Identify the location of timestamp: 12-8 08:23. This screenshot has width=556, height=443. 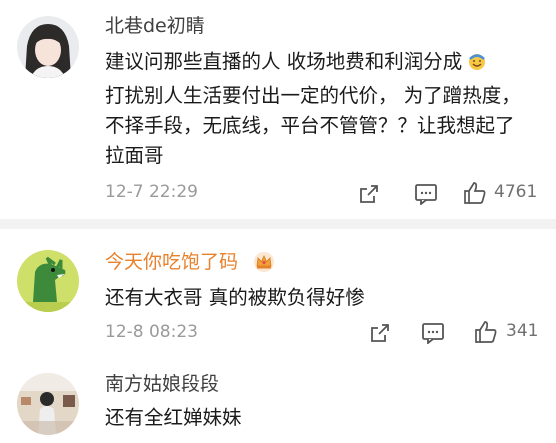
(151, 332).